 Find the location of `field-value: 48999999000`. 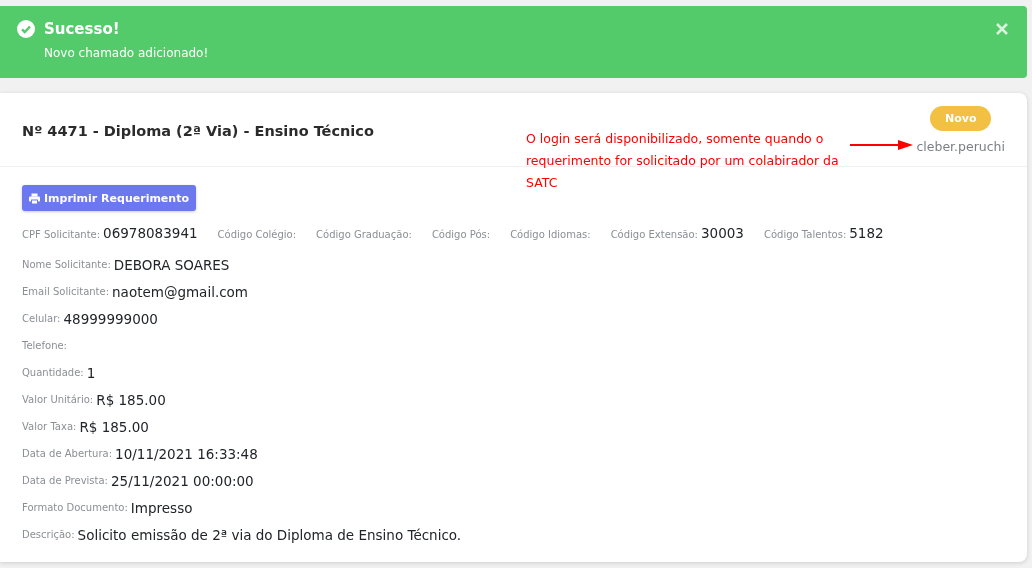

field-value: 48999999000 is located at coordinates (110, 318).